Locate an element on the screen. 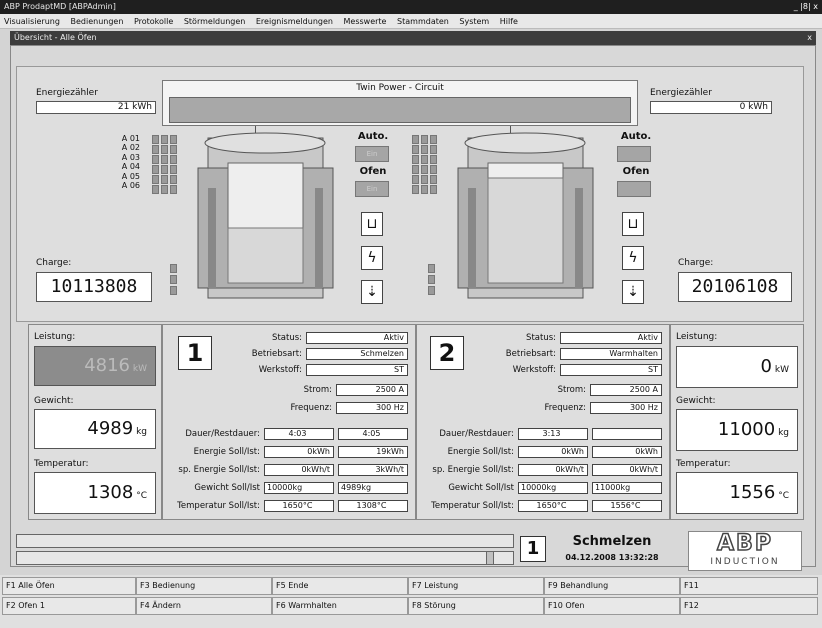 The height and width of the screenshot is (628, 822). title-bar: ABP ProdaptMD [ABPAdmin] _ |8| x is located at coordinates (411, 7).